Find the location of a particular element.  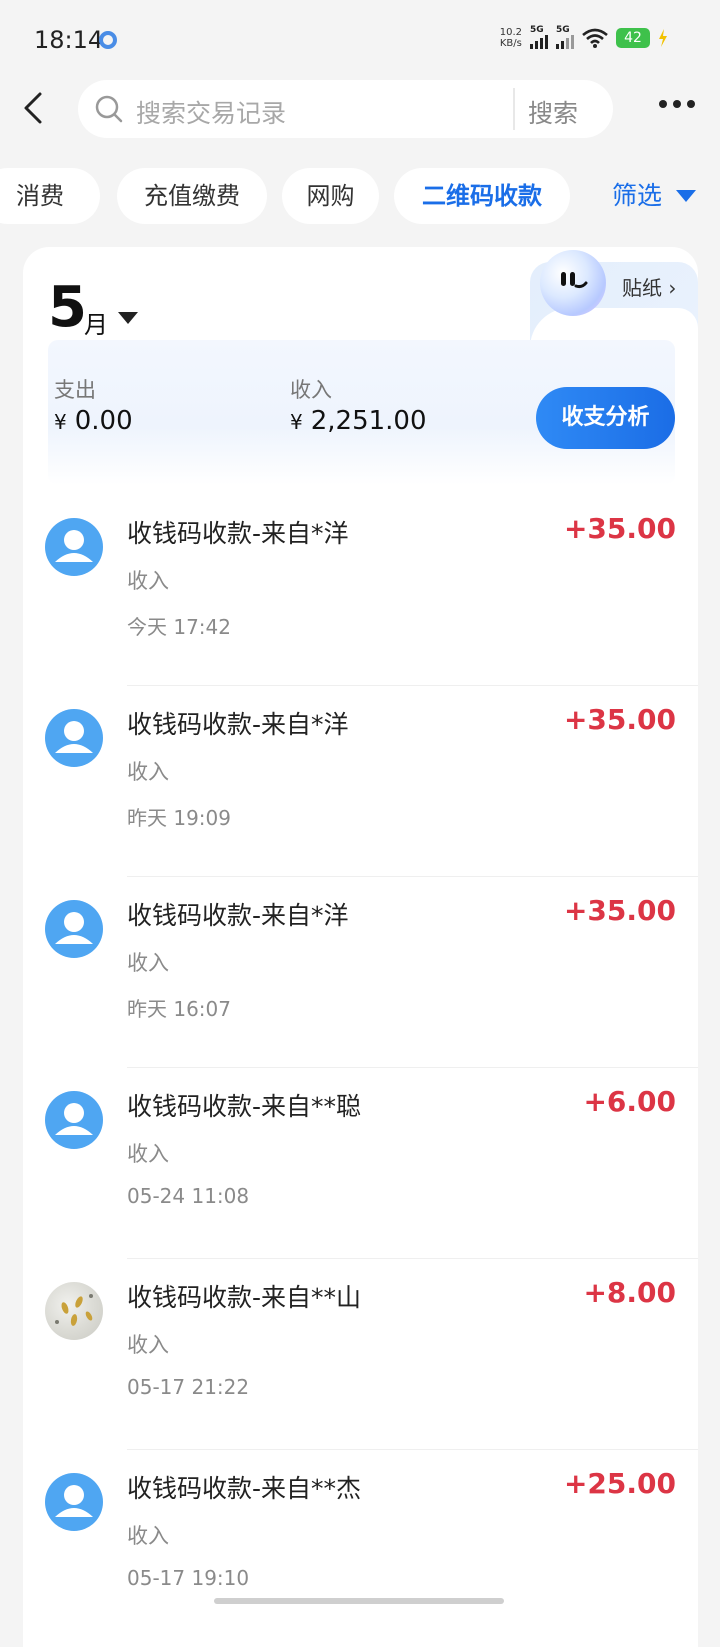

filter-button: 筛选 is located at coordinates (637, 196).